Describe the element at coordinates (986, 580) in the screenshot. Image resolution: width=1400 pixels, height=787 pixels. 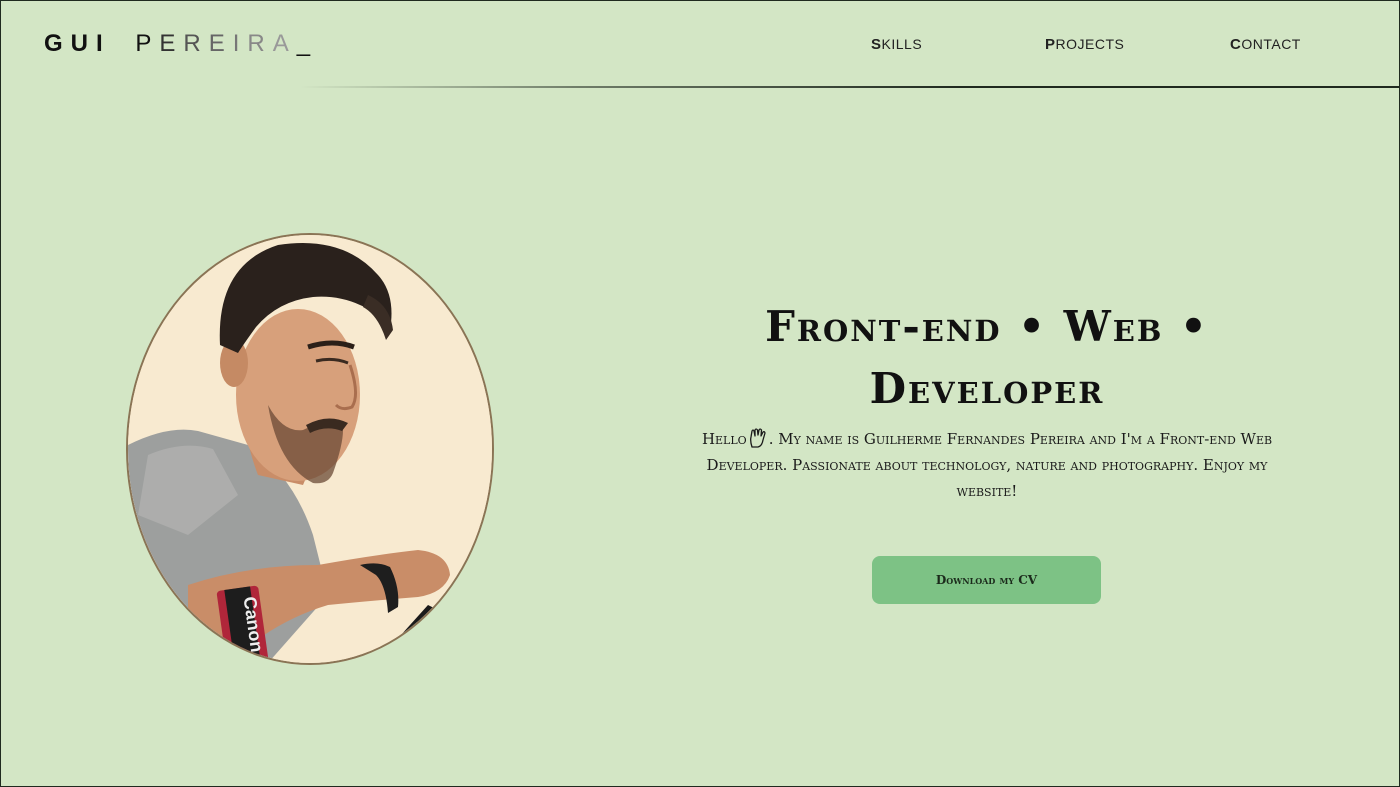
I see `download-cv-button: Download my CV` at that location.